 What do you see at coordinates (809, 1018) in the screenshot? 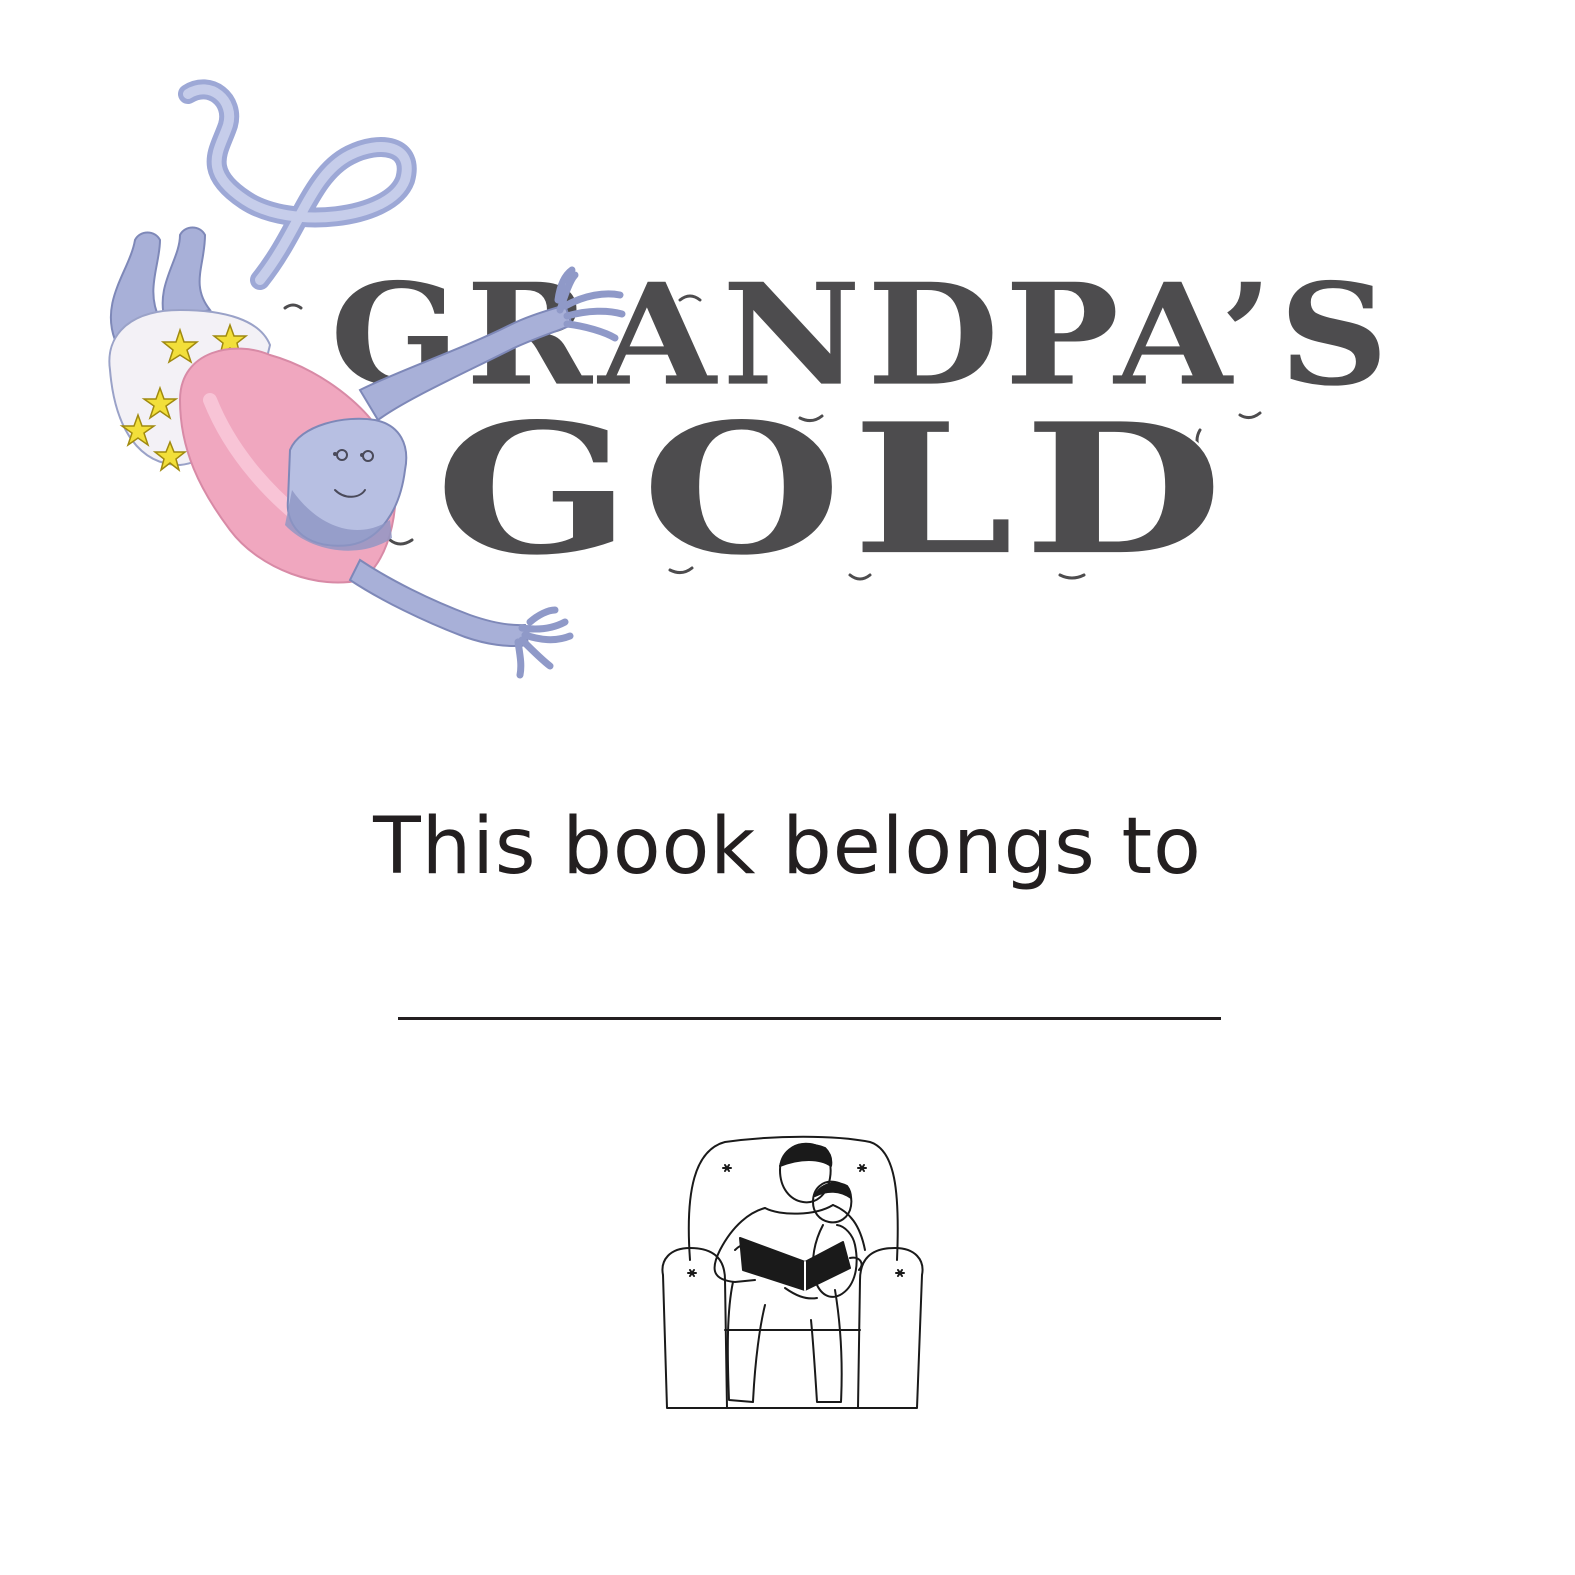
I see `owner-name-line` at bounding box center [809, 1018].